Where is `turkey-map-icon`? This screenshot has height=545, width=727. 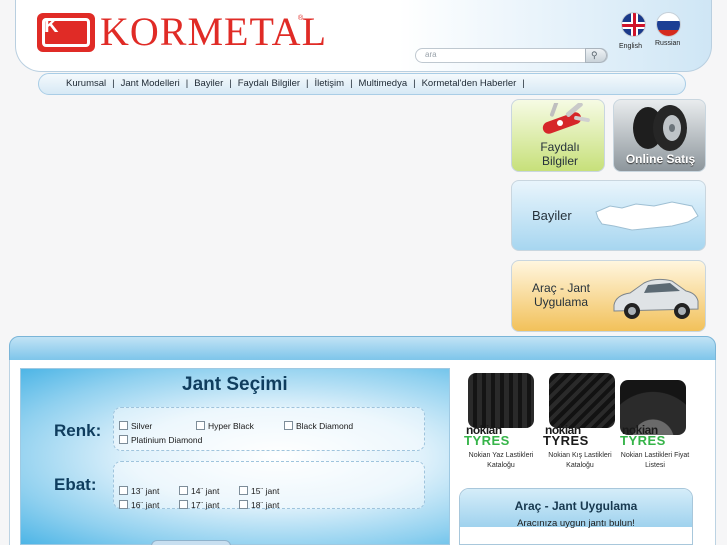 turkey-map-icon is located at coordinates (647, 216).